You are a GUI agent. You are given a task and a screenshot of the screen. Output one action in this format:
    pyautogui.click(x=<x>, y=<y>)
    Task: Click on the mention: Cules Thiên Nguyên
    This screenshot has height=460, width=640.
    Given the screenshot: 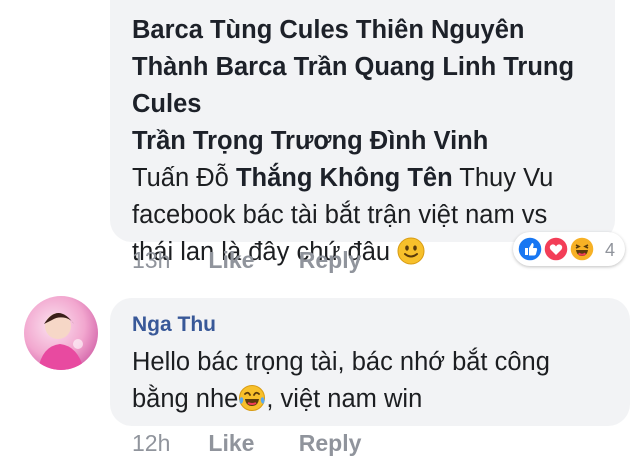 What is the action you would take?
    pyautogui.click(x=401, y=30)
    